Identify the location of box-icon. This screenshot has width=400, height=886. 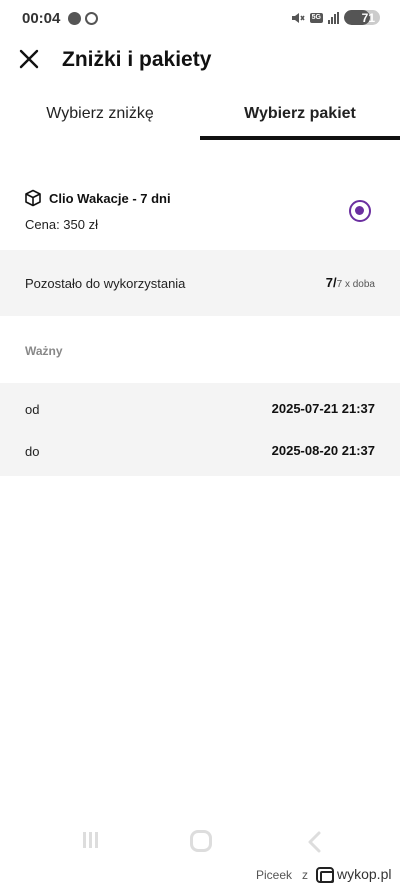
(33, 198).